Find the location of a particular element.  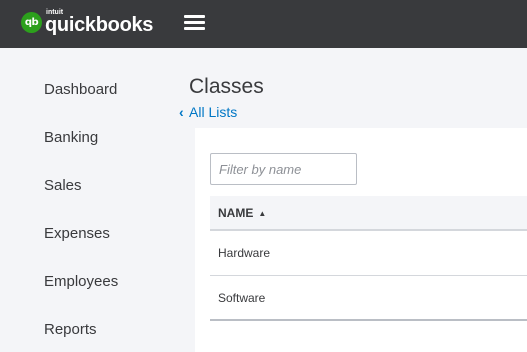

sidebar-item-expenses: Expenses is located at coordinates (77, 234).